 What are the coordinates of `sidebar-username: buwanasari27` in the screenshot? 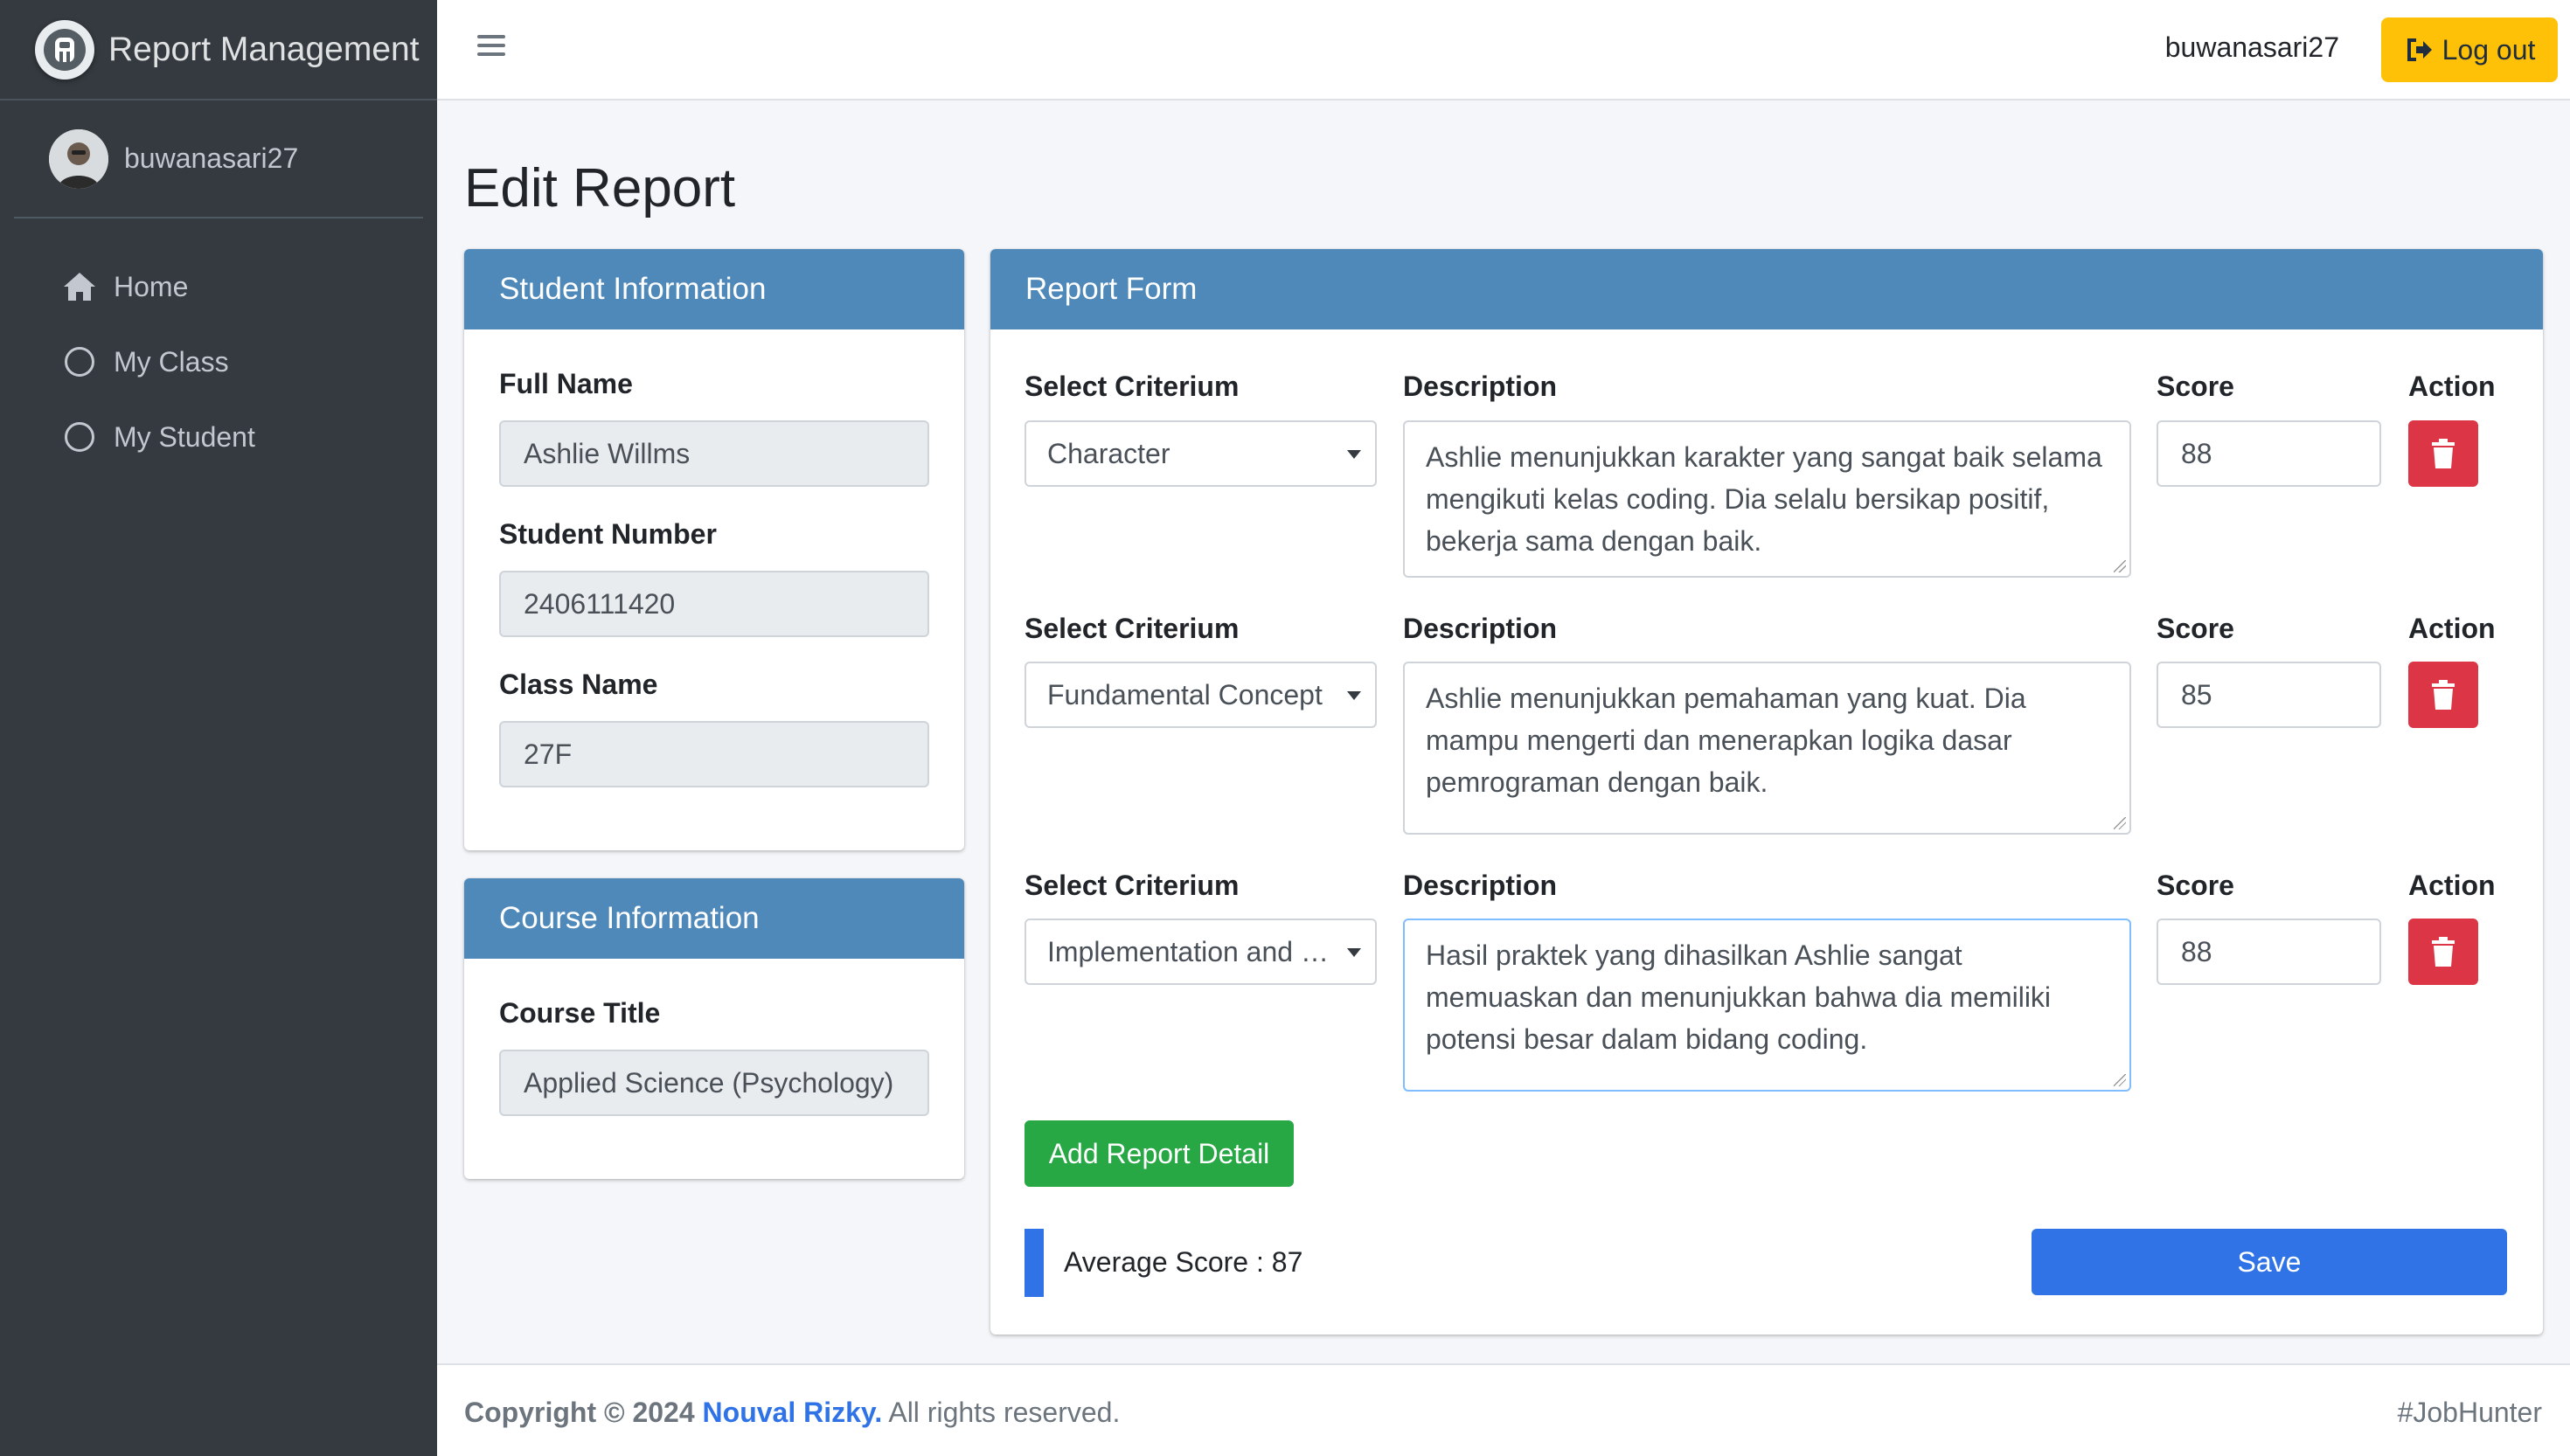 It's located at (211, 158).